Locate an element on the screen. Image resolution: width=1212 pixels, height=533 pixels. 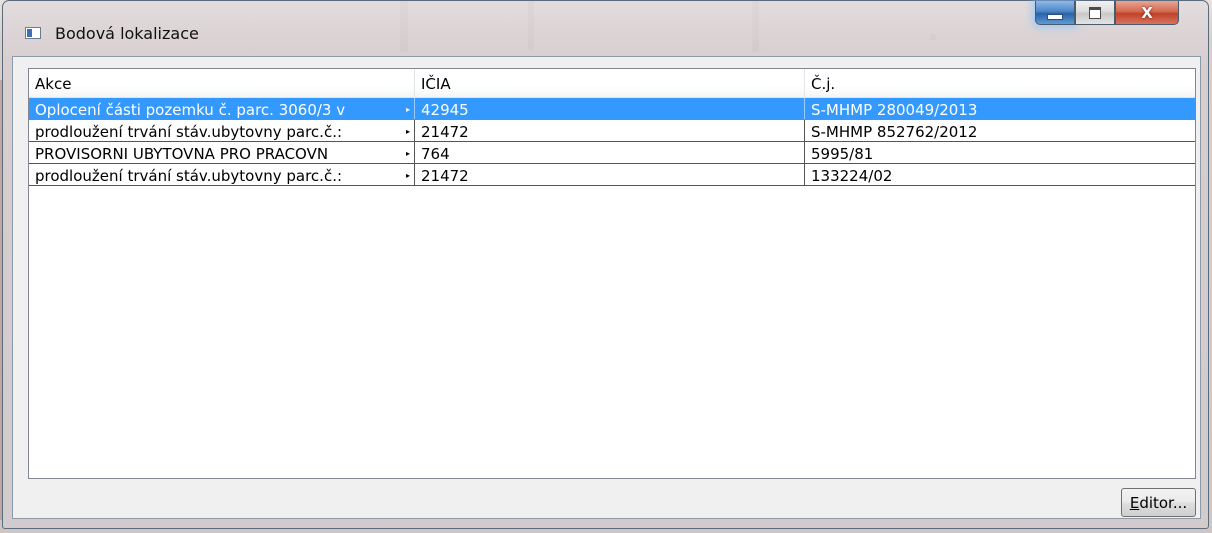
cell-akce-text: Oplocení části pozemku č. parc. 3060/3 v is located at coordinates (190, 109).